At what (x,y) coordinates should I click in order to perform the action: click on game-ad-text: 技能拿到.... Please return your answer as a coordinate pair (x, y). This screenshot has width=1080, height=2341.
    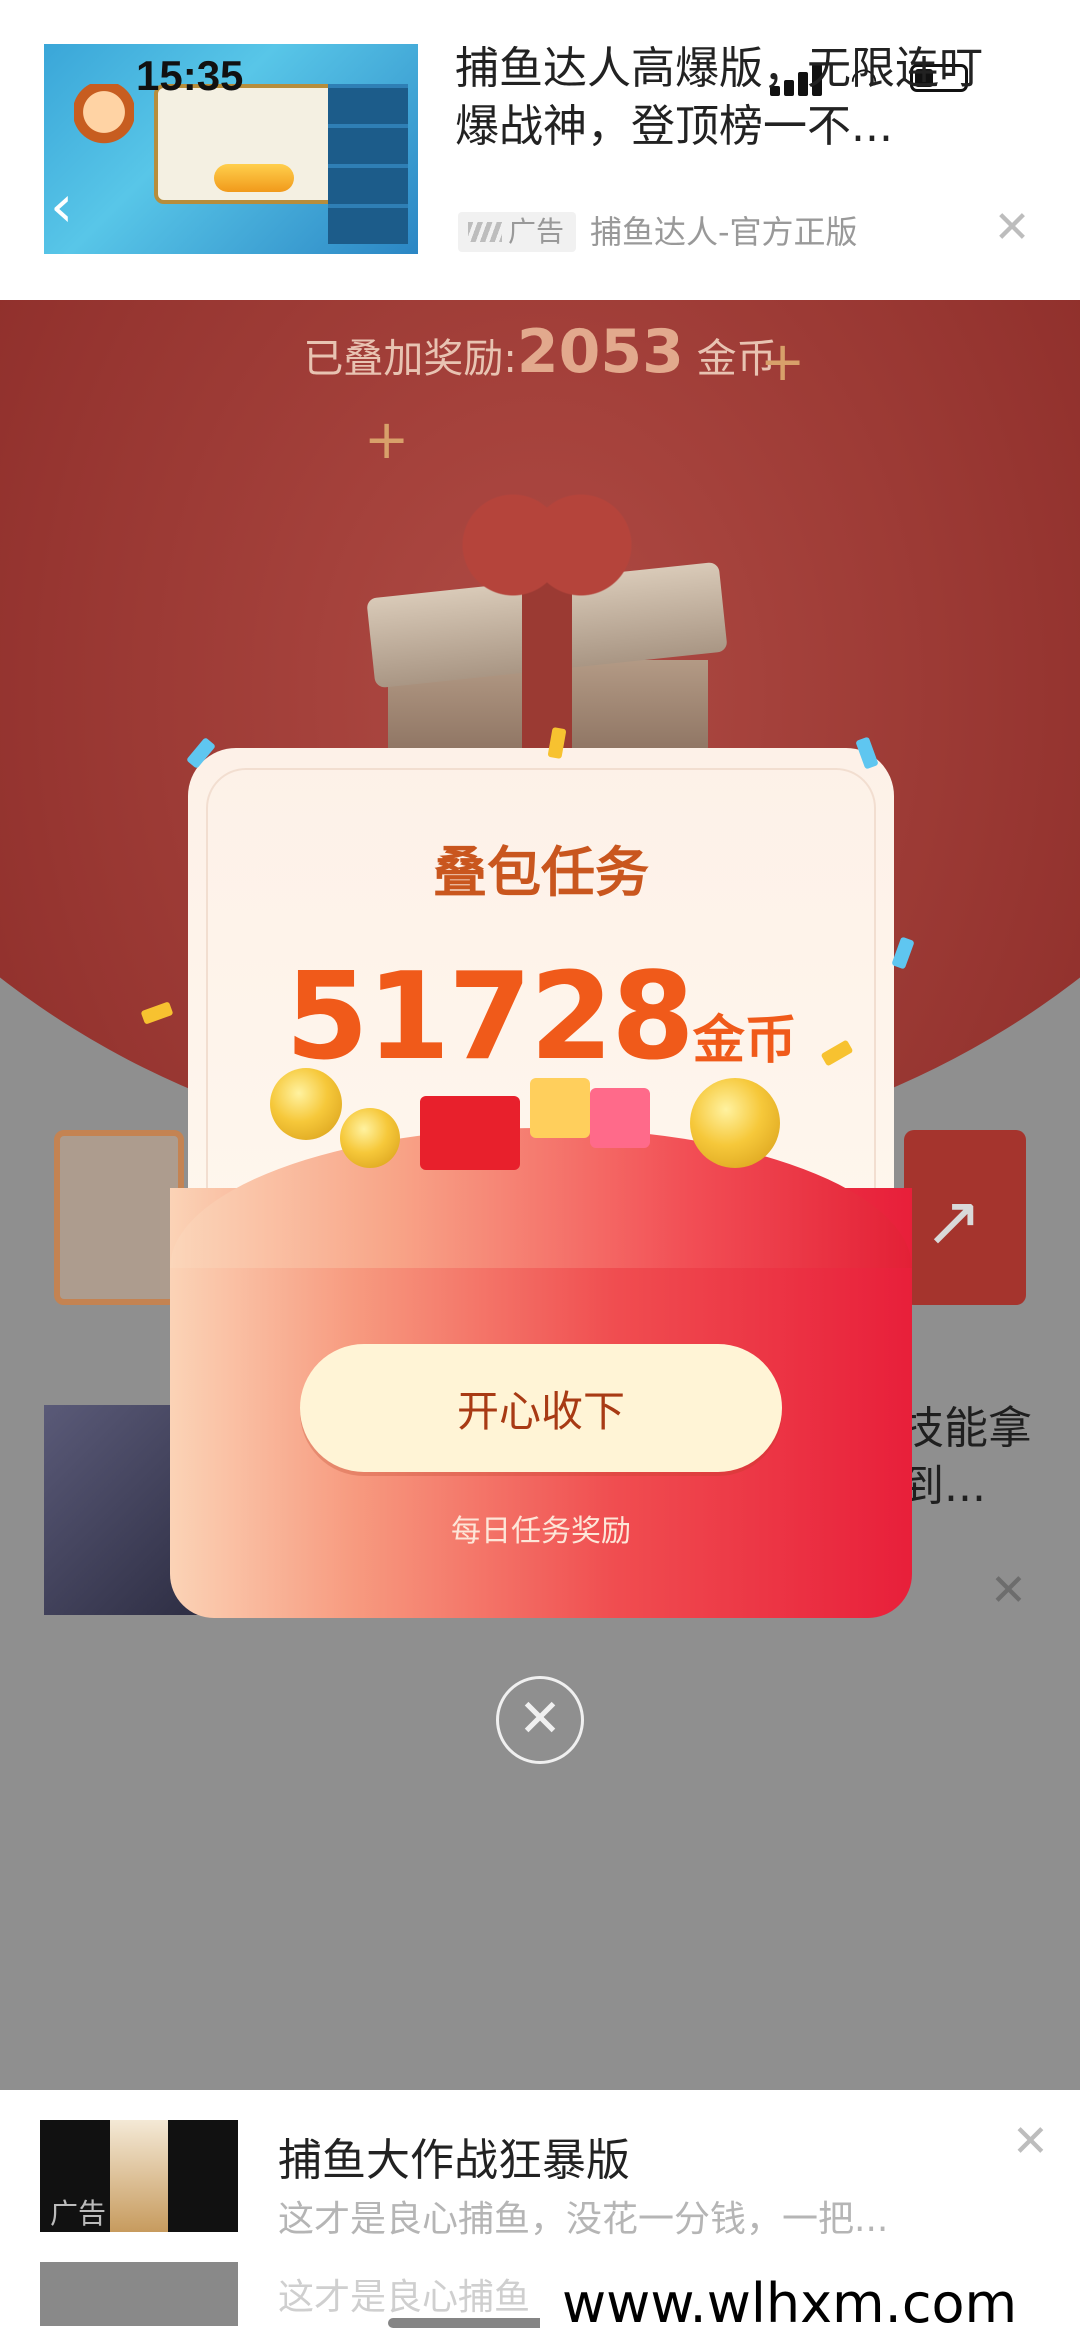
    Looking at the image, I should click on (966, 1457).